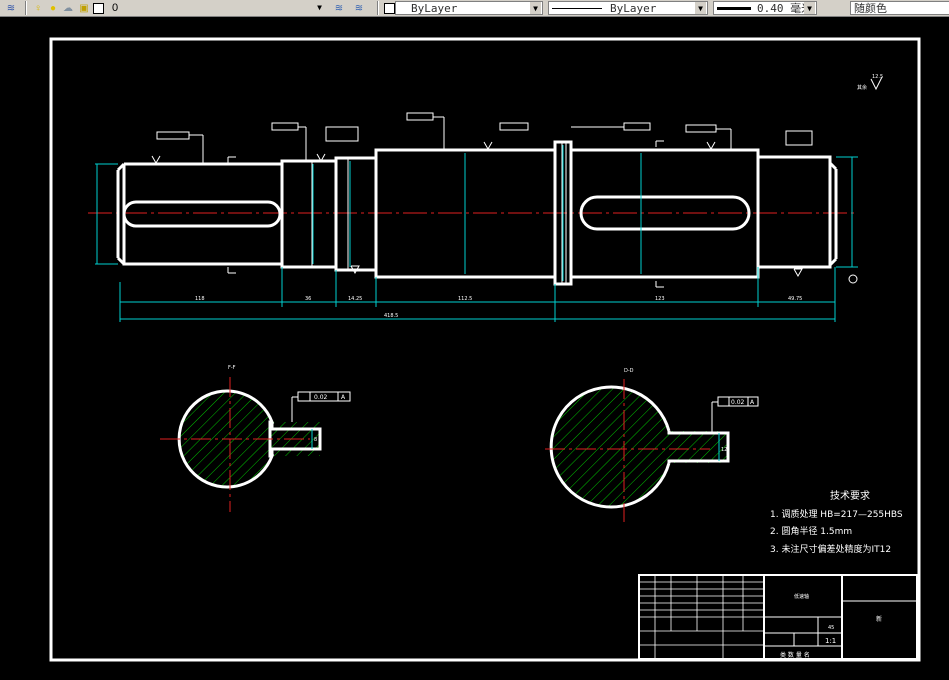 This screenshot has width=949, height=680. Describe the element at coordinates (469, 8) in the screenshot. I see `color-control-dropdown: ByLayer ▼` at that location.